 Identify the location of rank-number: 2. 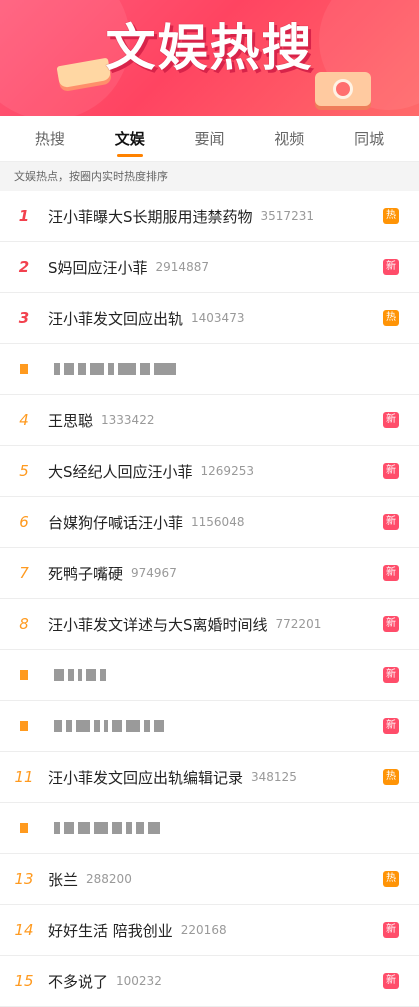
(24, 267).